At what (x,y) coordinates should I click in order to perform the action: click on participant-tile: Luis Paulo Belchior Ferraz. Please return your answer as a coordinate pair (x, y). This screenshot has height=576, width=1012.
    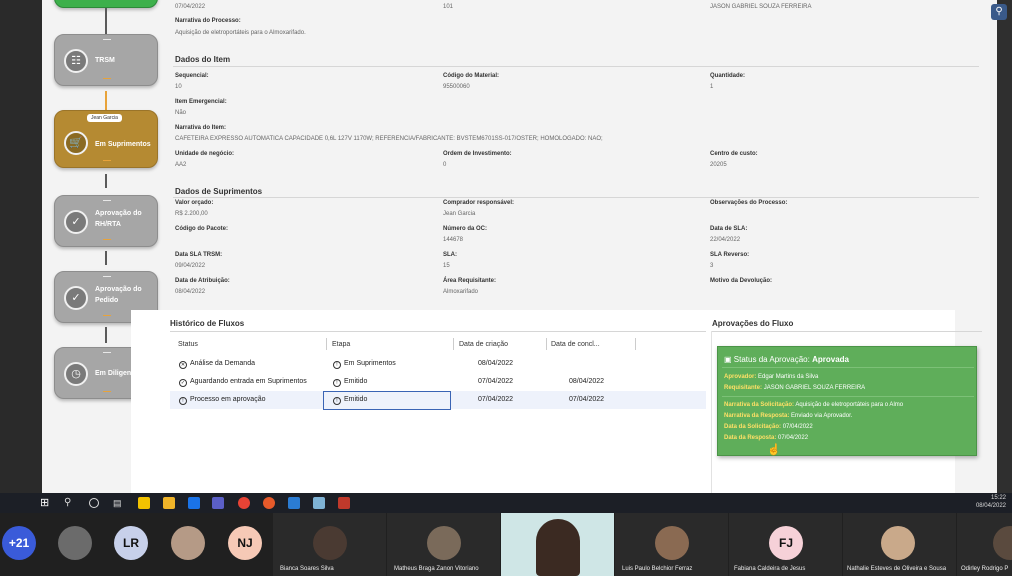
    Looking at the image, I should click on (671, 544).